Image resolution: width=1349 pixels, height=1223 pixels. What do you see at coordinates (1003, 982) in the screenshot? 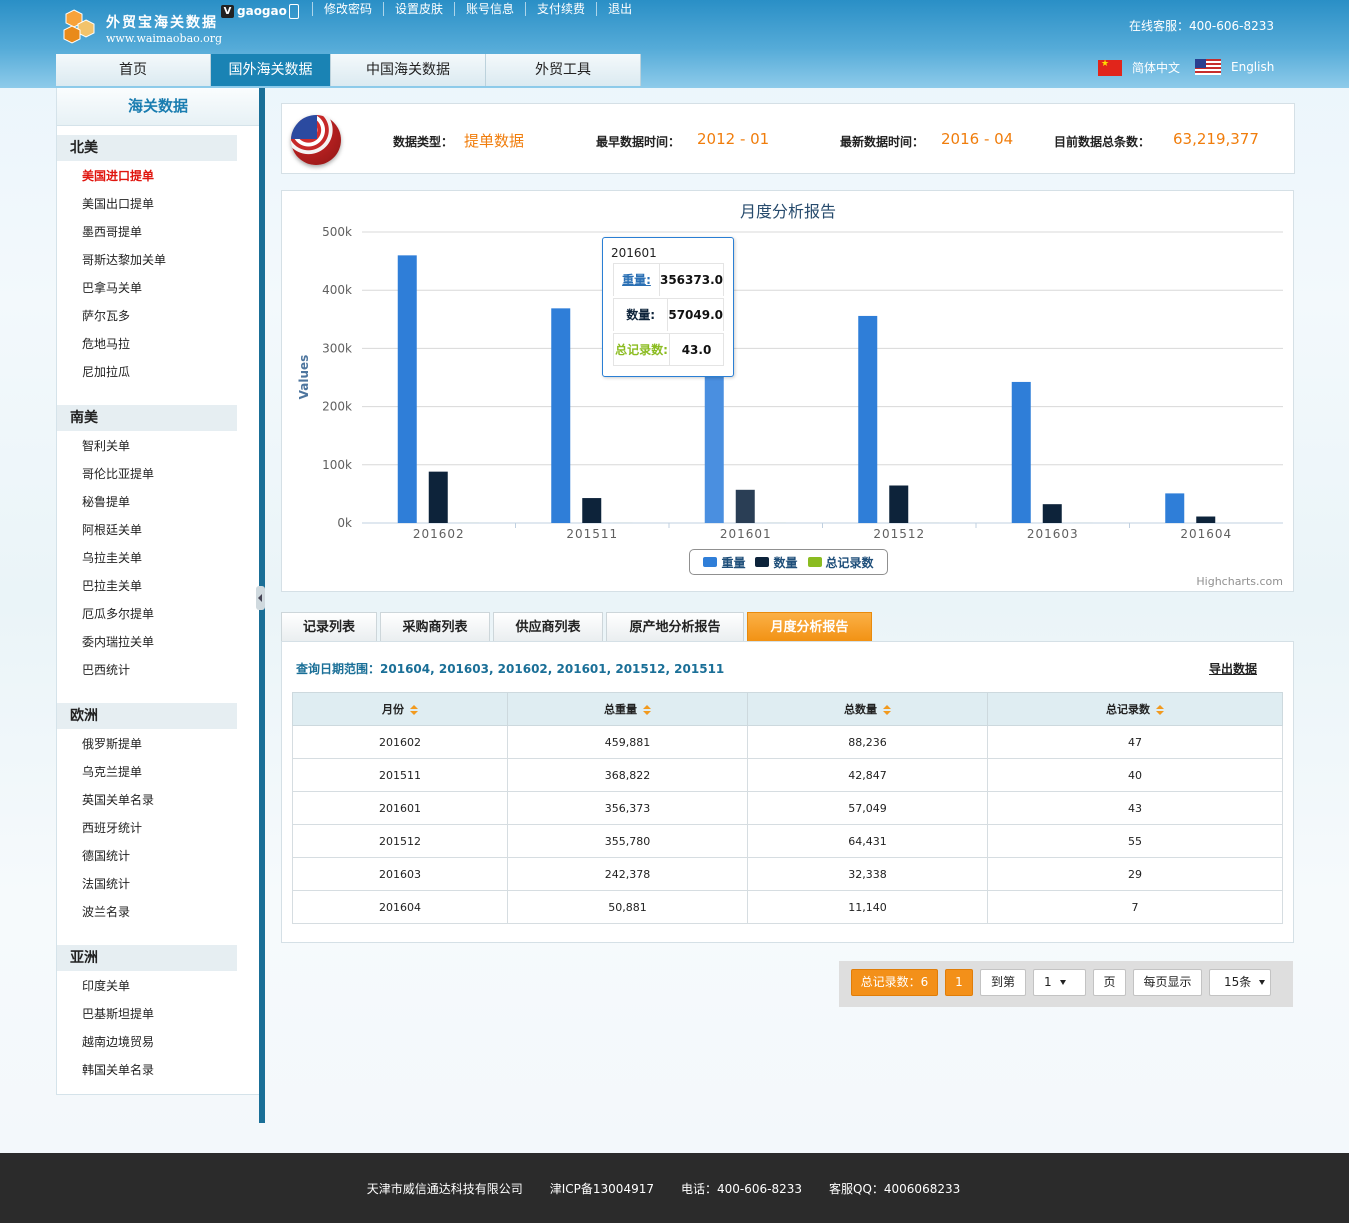
I see `goto-button: 到第` at bounding box center [1003, 982].